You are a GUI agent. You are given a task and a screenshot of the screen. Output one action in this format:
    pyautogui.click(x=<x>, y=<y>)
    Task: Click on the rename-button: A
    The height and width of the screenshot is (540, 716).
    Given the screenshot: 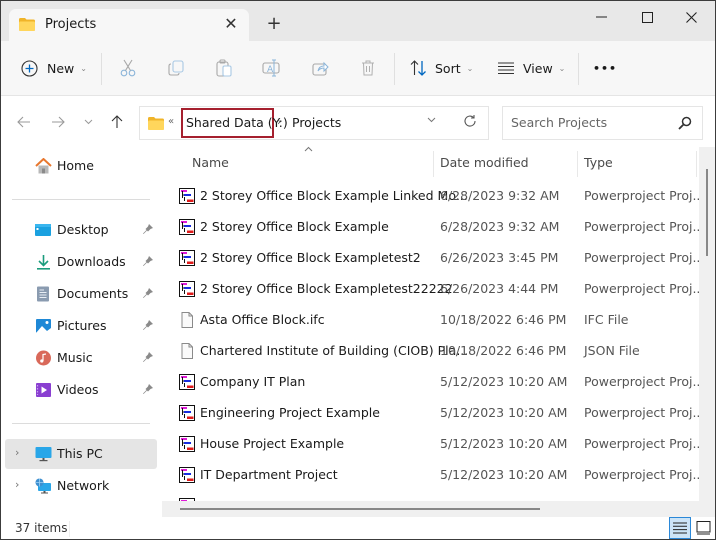 What is the action you would take?
    pyautogui.click(x=271, y=68)
    